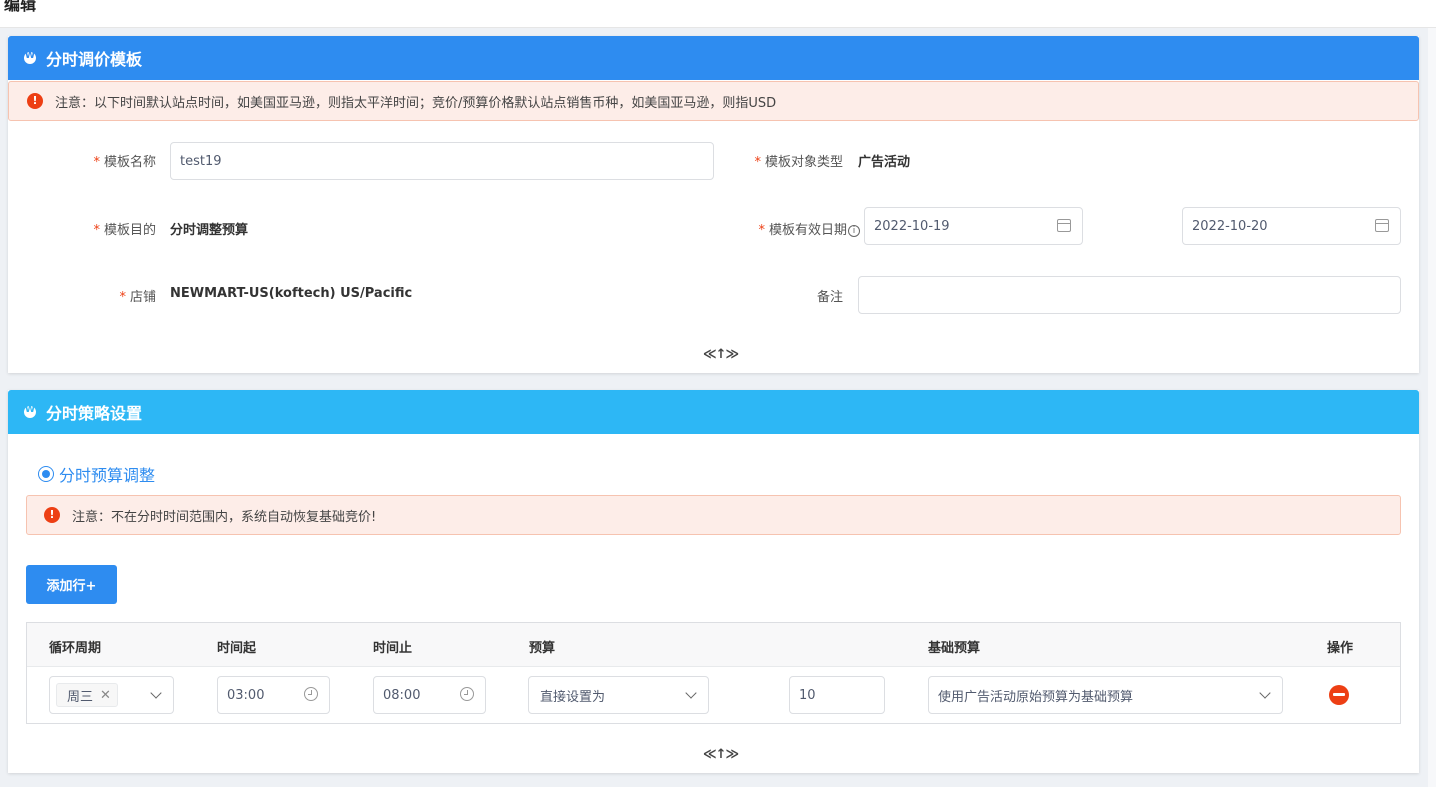  I want to click on strategy-panel-title: 分时策略设置, so click(94, 413).